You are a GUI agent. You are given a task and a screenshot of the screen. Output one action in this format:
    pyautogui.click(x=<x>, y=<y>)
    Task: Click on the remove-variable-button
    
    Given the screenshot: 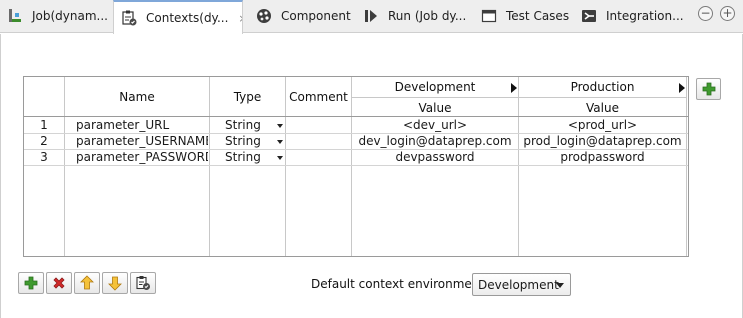 What is the action you would take?
    pyautogui.click(x=59, y=283)
    